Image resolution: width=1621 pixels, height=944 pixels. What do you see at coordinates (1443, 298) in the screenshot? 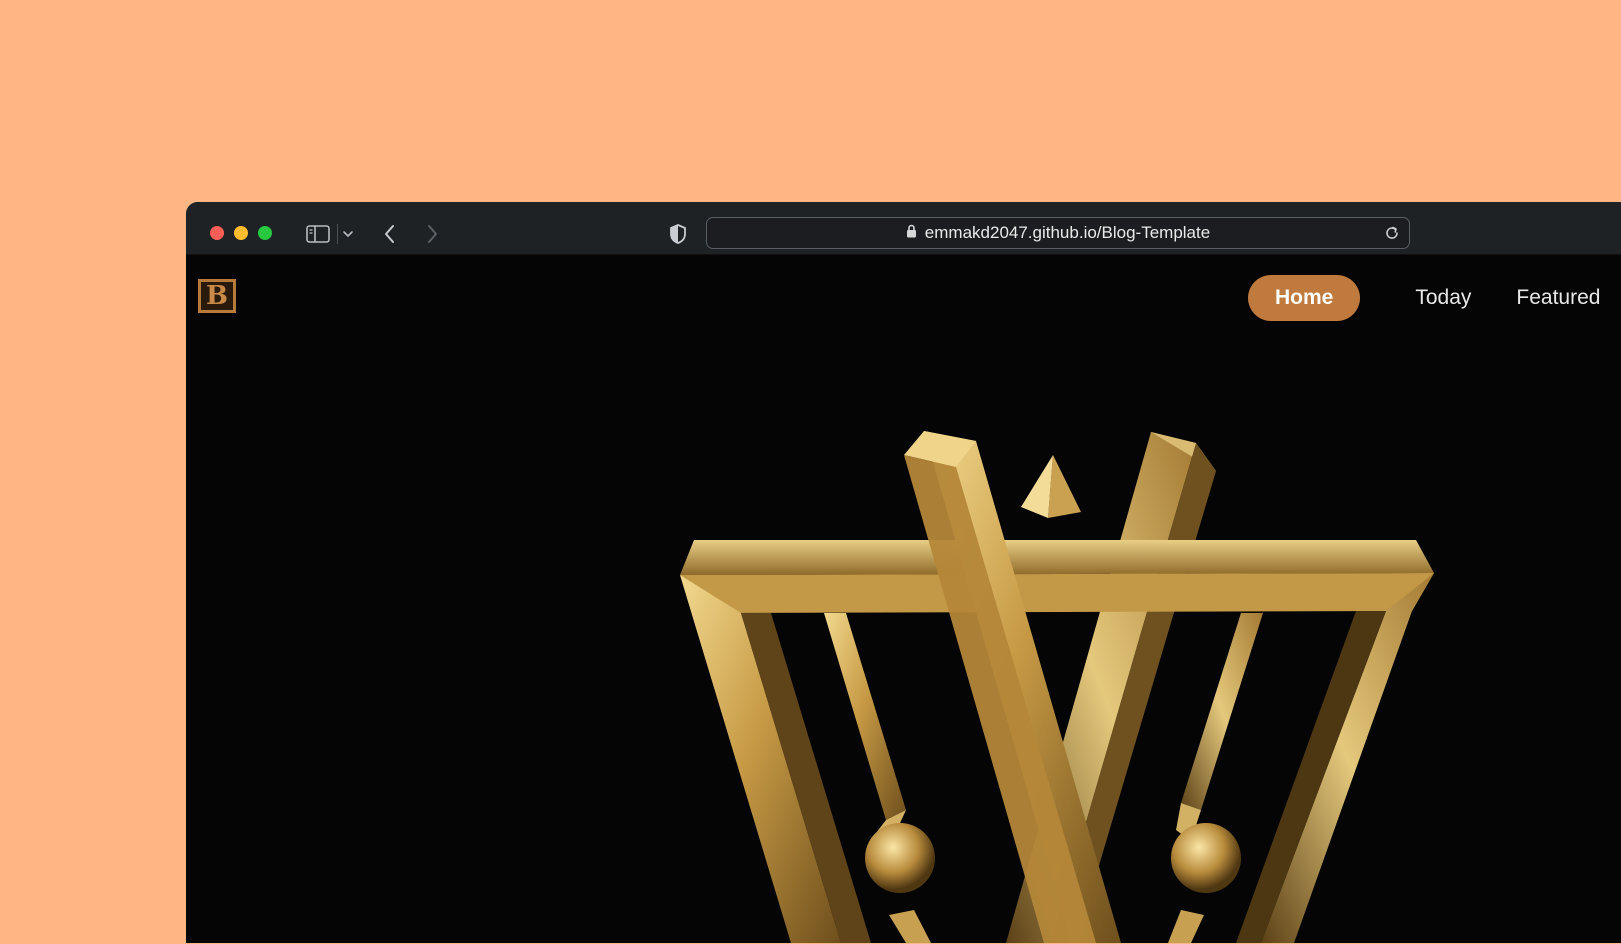
I see `nav-today: Today` at bounding box center [1443, 298].